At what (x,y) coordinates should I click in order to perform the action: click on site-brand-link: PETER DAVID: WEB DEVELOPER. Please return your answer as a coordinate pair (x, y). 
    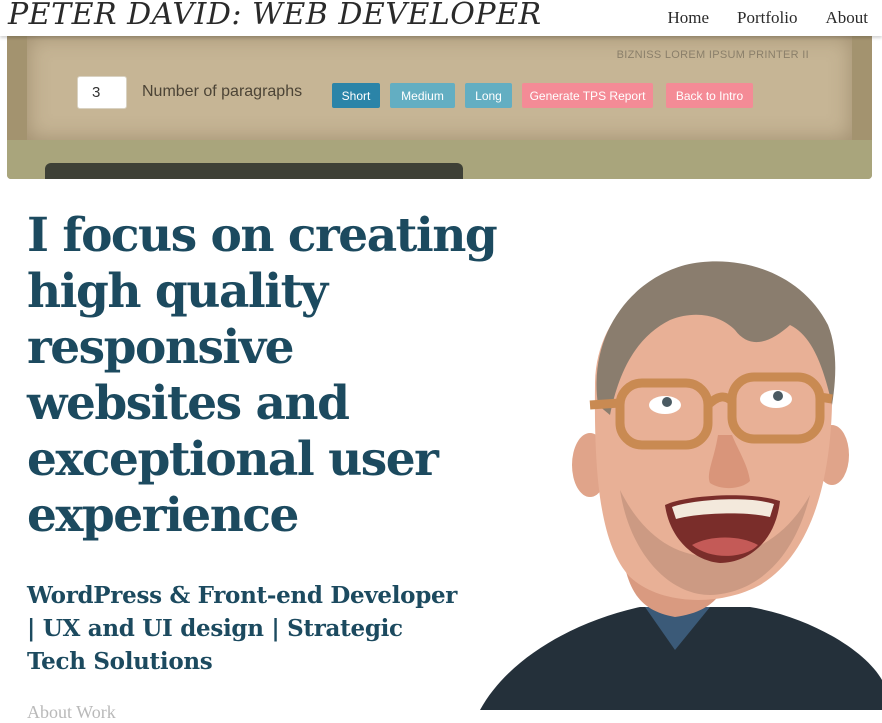
    Looking at the image, I should click on (275, 16).